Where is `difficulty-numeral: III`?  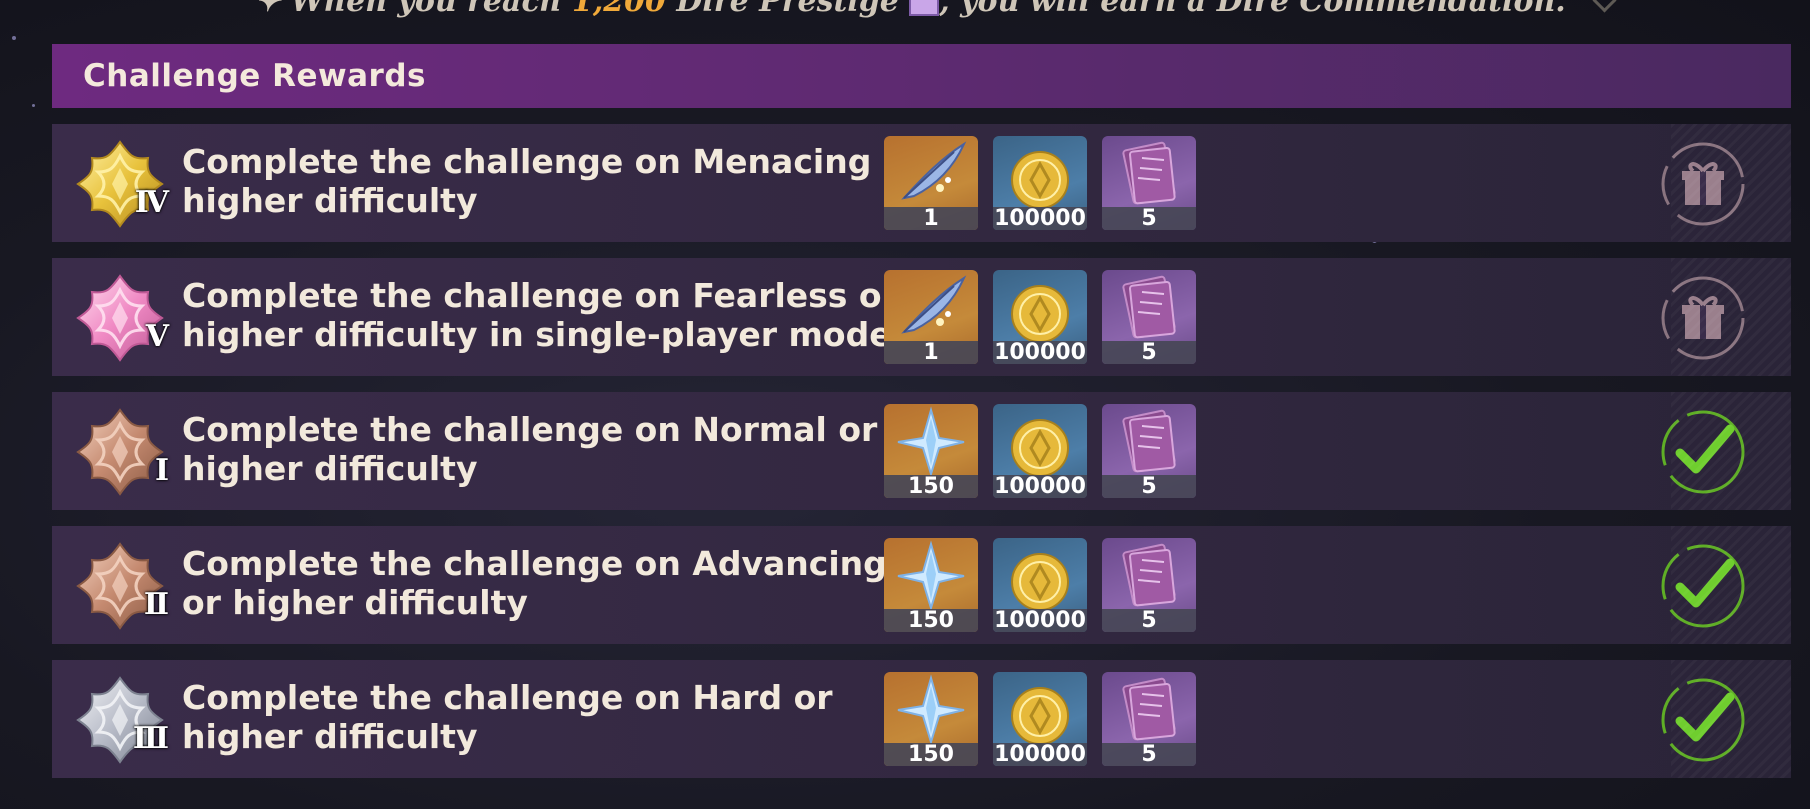
difficulty-numeral: III is located at coordinates (150, 738).